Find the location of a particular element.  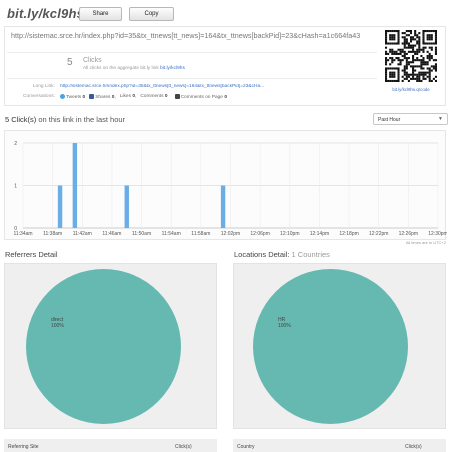

share-button: Share is located at coordinates (100, 14).